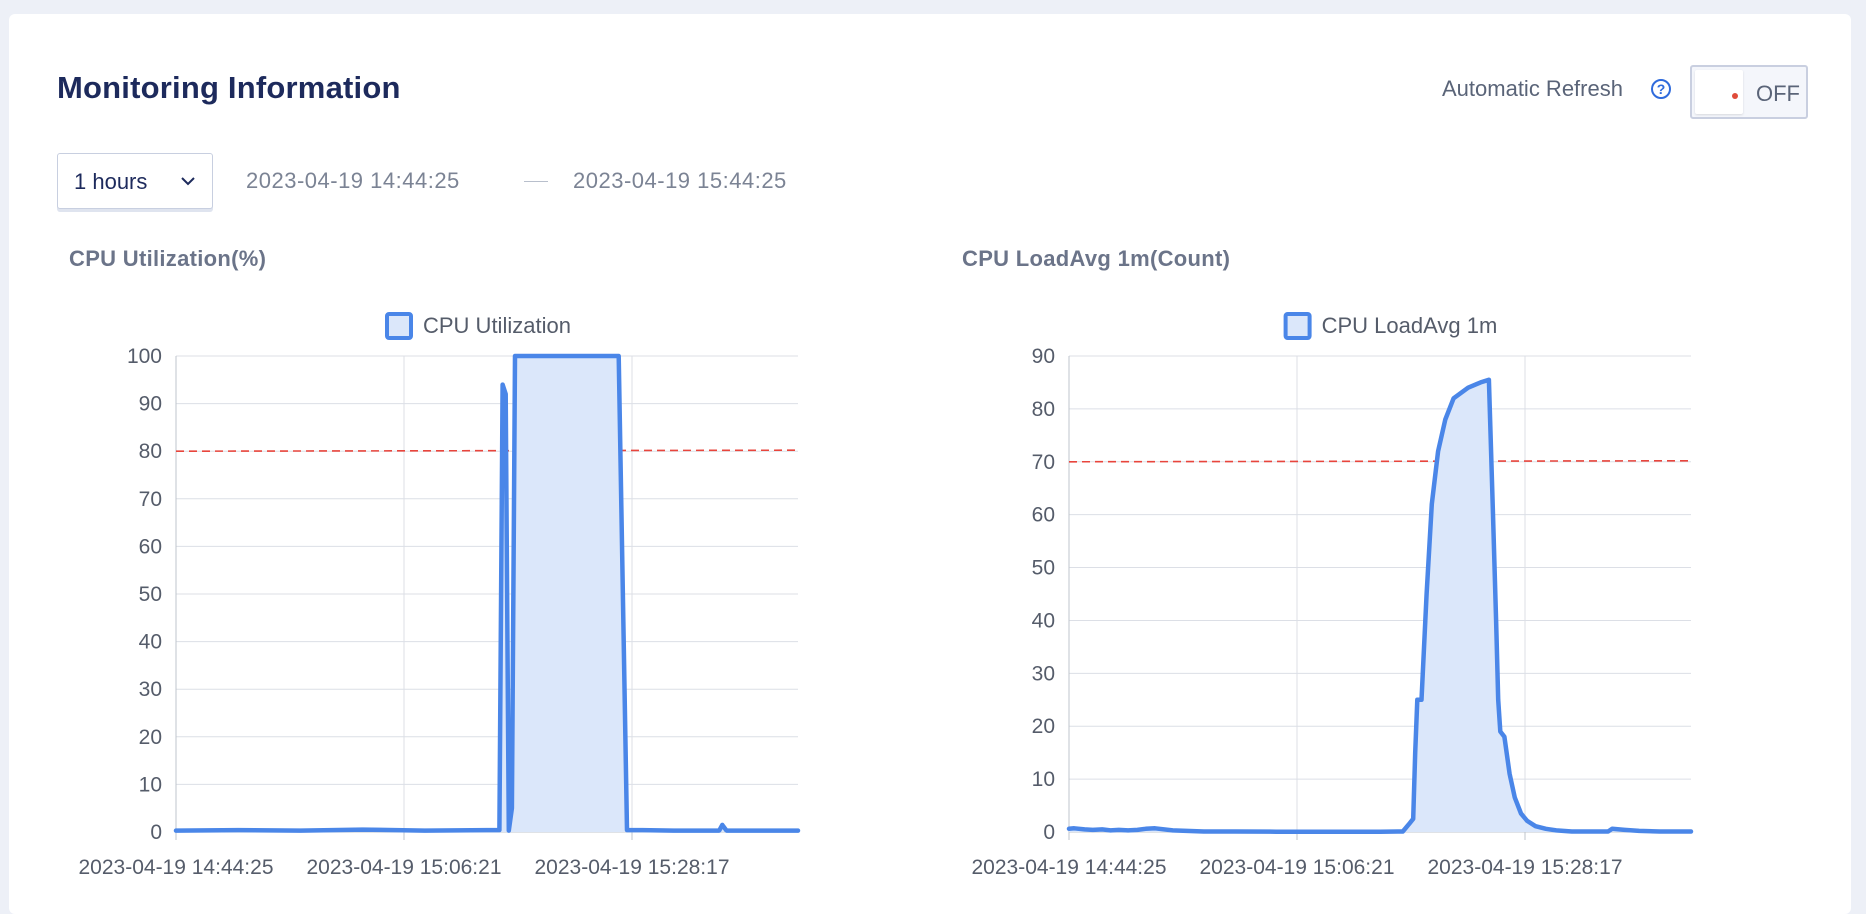  Describe the element at coordinates (1532, 88) in the screenshot. I see `auto-refresh-label: Automatic Refresh` at that location.